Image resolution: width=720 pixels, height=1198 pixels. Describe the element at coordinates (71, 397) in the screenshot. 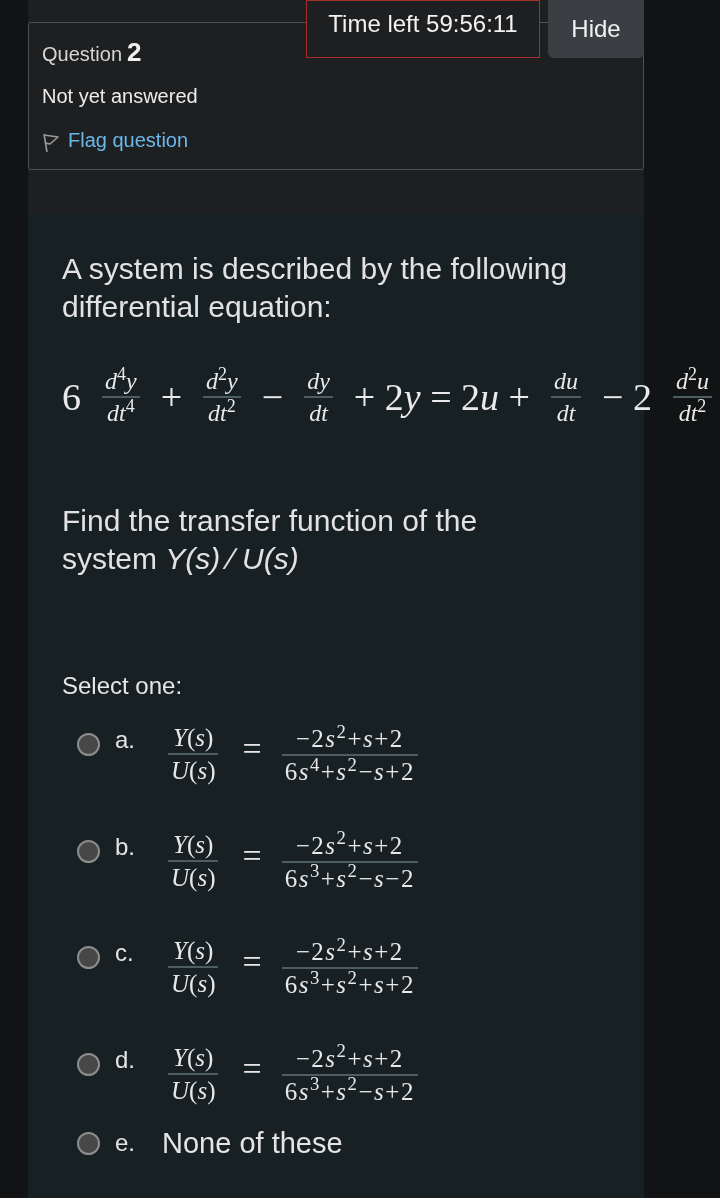

I see `math-term: 6` at that location.